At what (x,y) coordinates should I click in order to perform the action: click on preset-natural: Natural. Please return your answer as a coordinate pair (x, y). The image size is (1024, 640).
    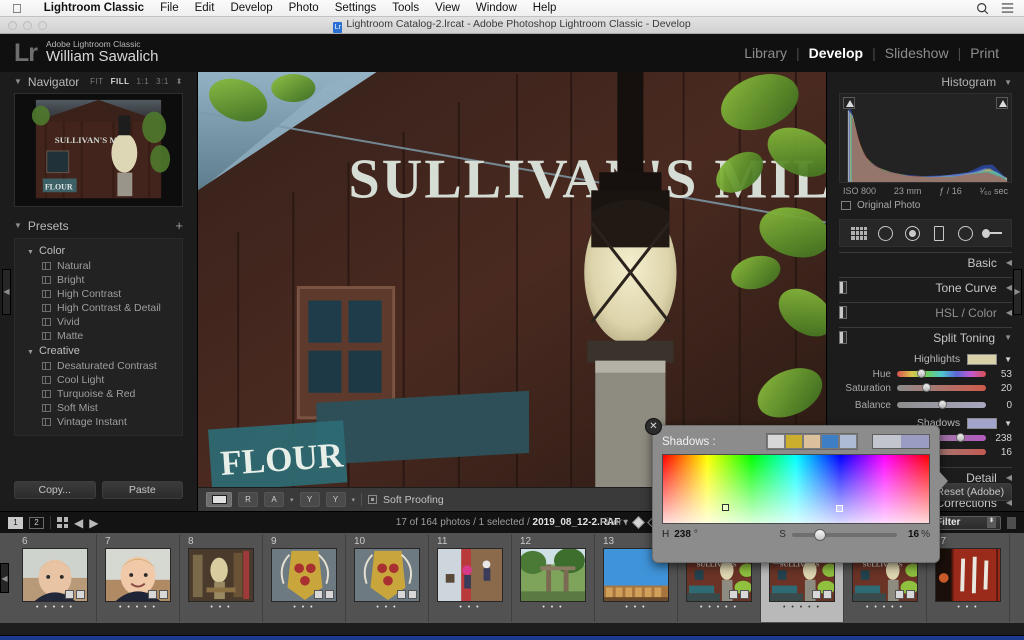
    Looking at the image, I should click on (98, 266).